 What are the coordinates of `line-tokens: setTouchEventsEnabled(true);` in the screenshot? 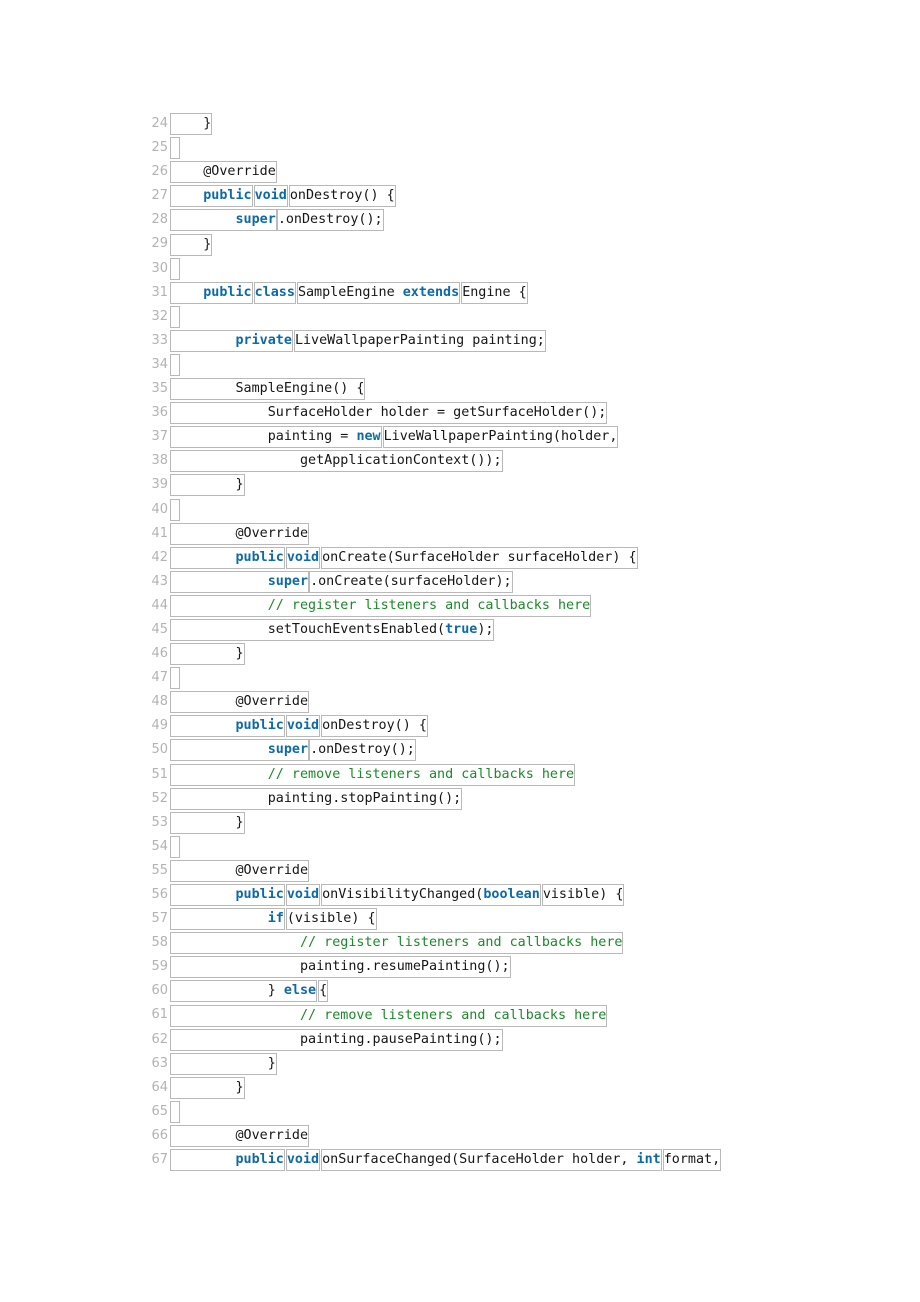 It's located at (332, 630).